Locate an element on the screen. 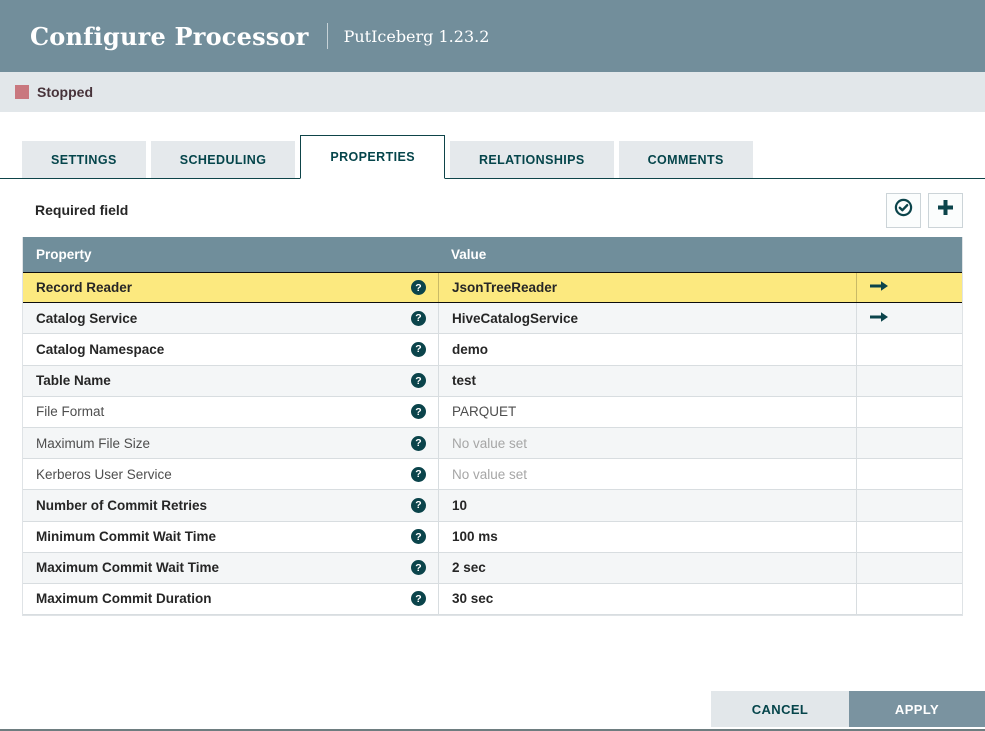  stopped-status-icon is located at coordinates (22, 92).